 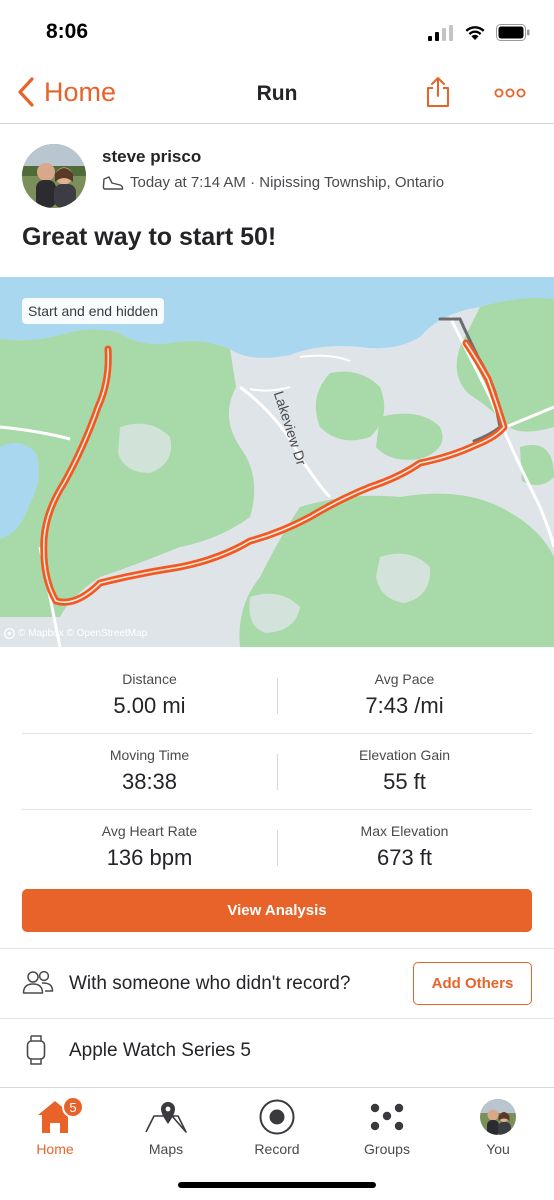 I want to click on more-horizontal-icon, so click(x=510, y=93).